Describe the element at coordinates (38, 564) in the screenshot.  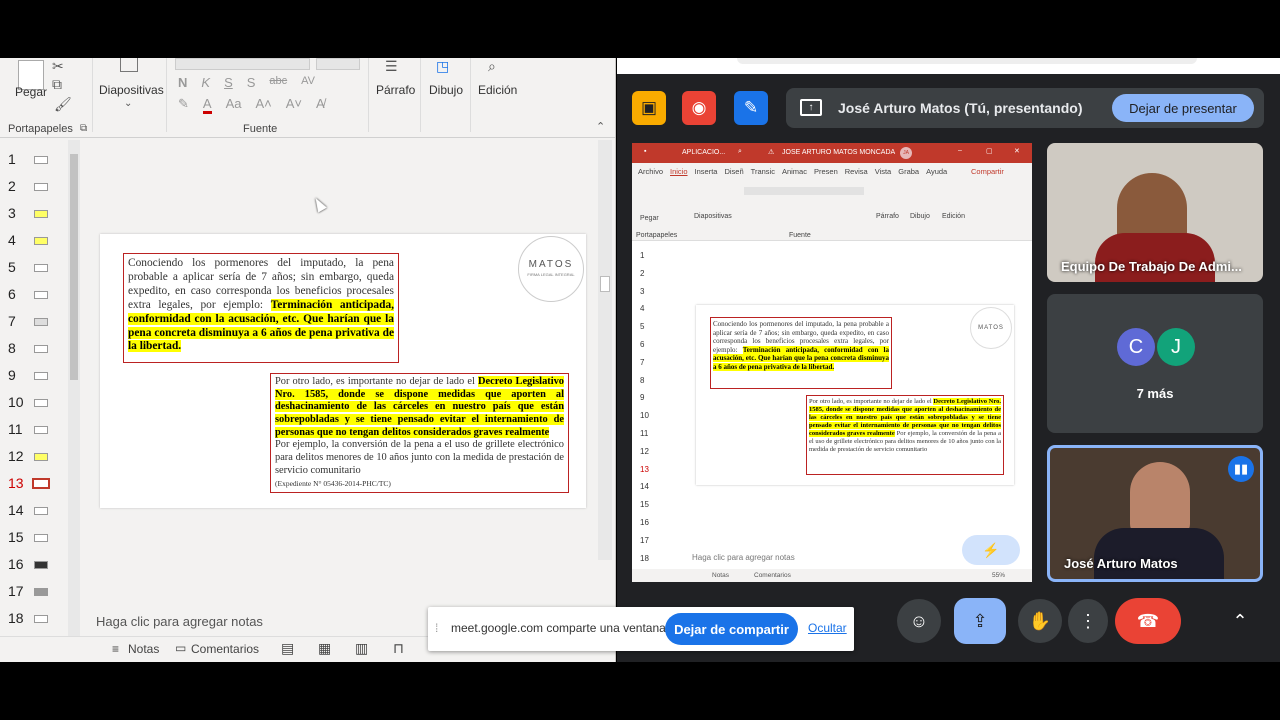
I see `thumb-16: 16` at that location.